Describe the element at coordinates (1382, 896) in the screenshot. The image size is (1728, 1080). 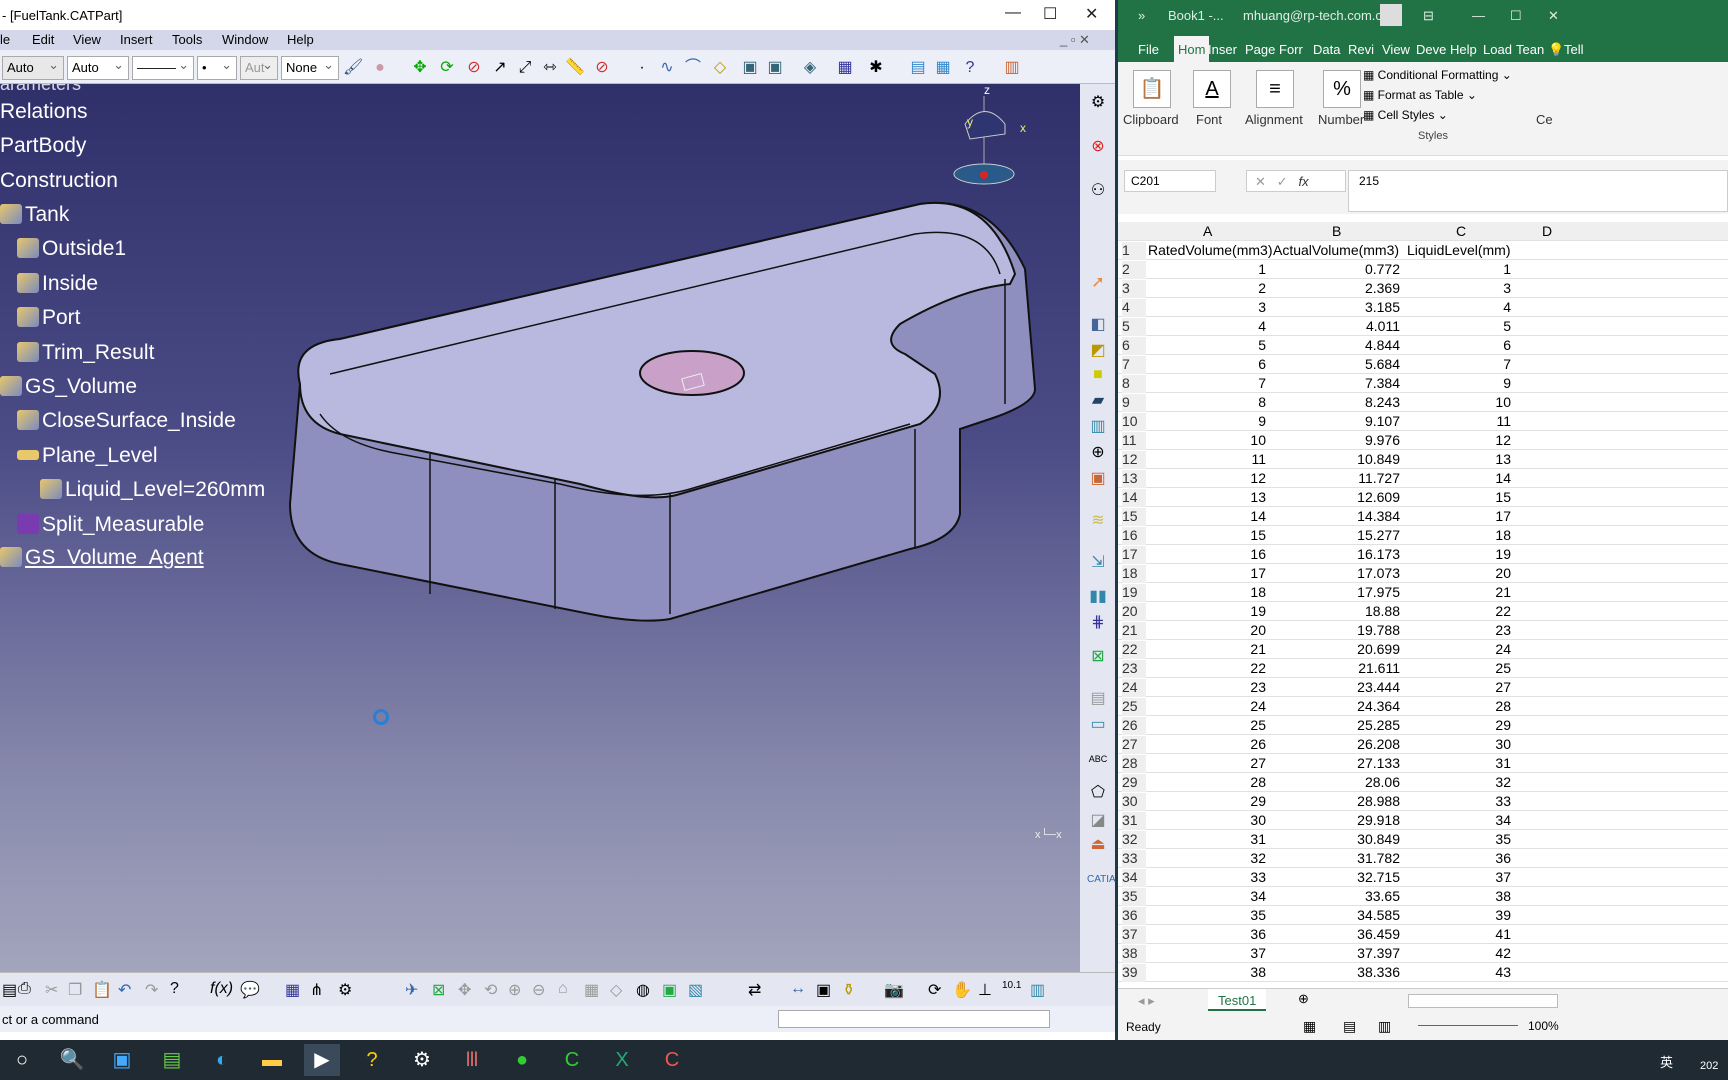
I see `cell-actual-volume: 33.65` at that location.